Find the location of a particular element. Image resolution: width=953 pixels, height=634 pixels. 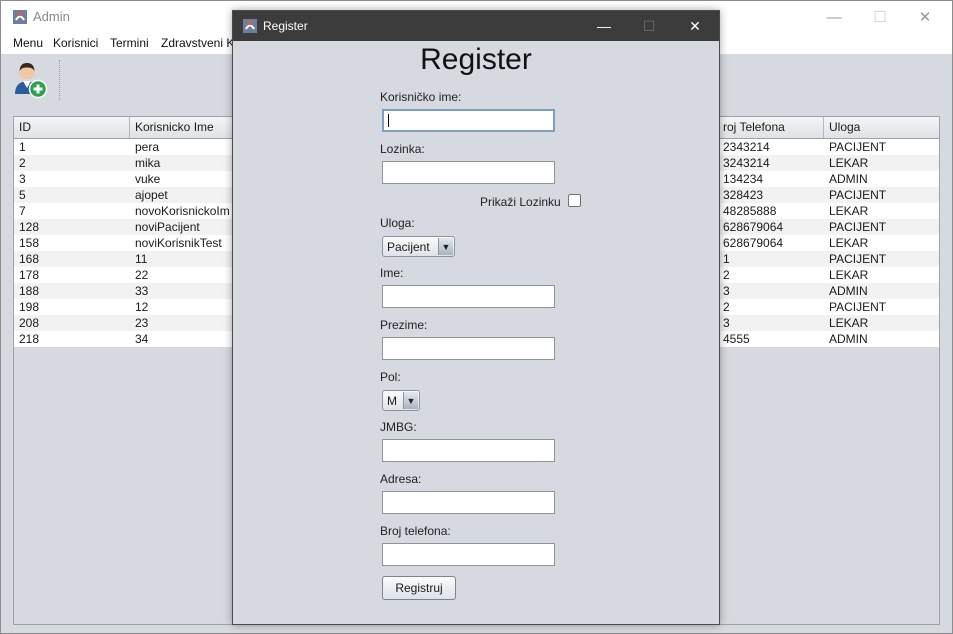

dialog-title: Register is located at coordinates (285, 26).